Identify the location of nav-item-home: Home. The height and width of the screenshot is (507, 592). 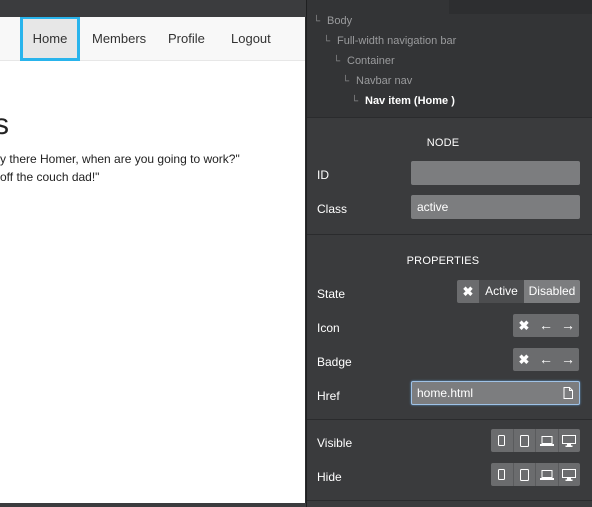
(50, 39).